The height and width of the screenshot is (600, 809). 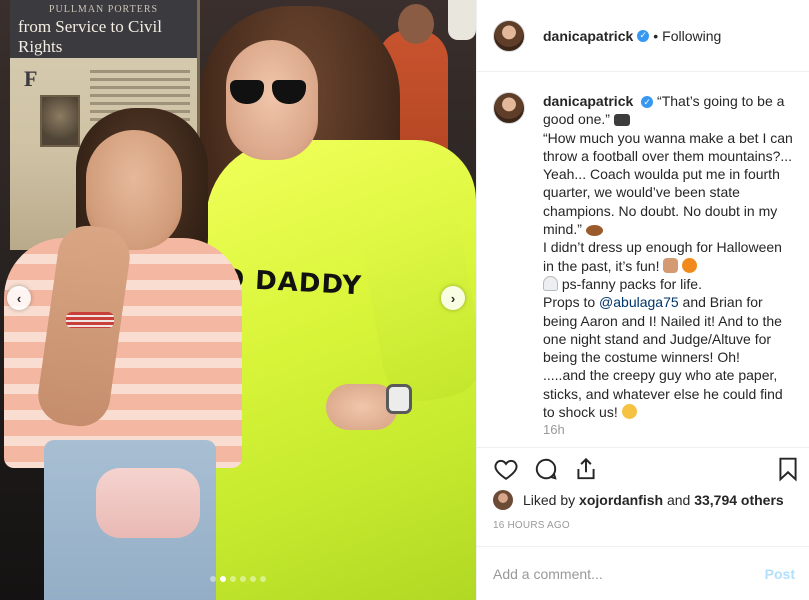 I want to click on sunglasses, so click(x=270, y=93).